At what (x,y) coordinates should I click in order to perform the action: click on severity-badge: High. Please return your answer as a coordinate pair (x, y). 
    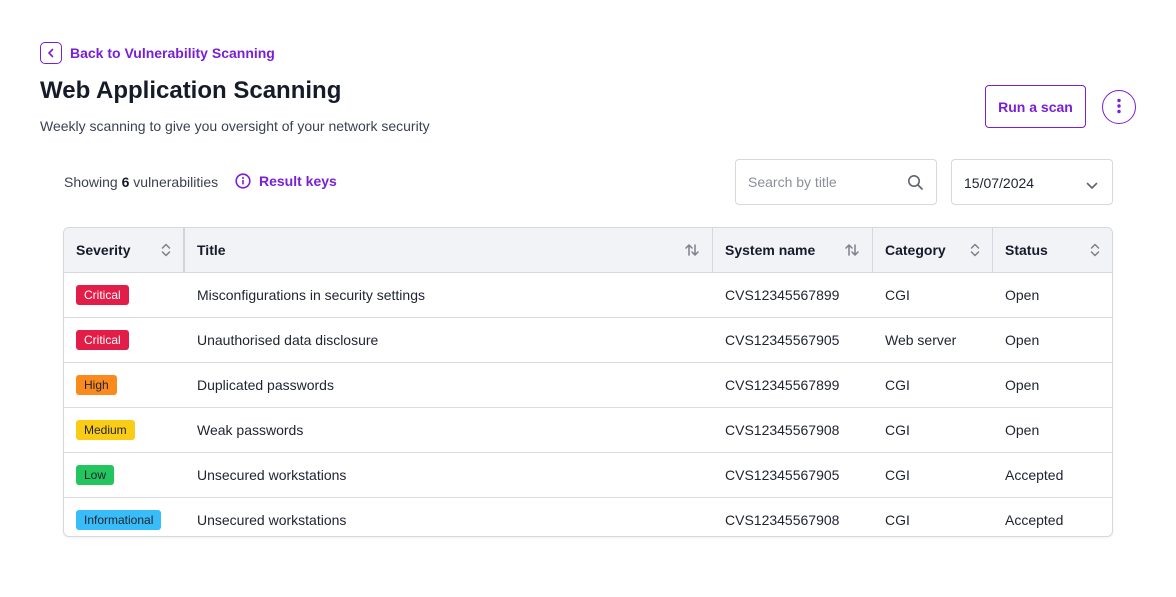
    Looking at the image, I should click on (96, 385).